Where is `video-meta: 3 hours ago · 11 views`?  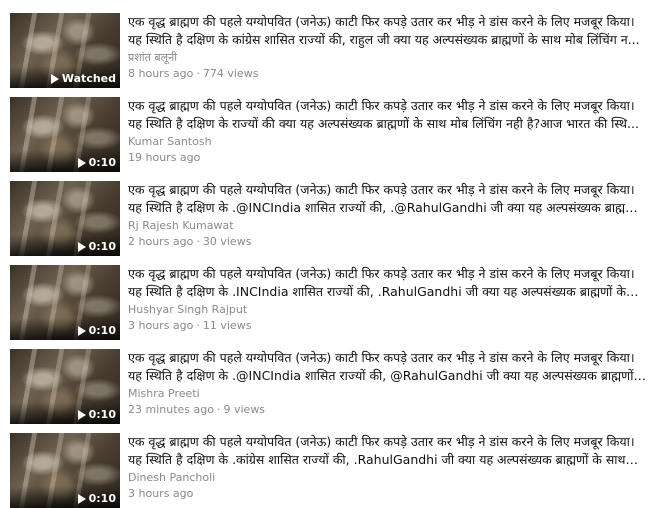 video-meta: 3 hours ago · 11 views is located at coordinates (388, 326).